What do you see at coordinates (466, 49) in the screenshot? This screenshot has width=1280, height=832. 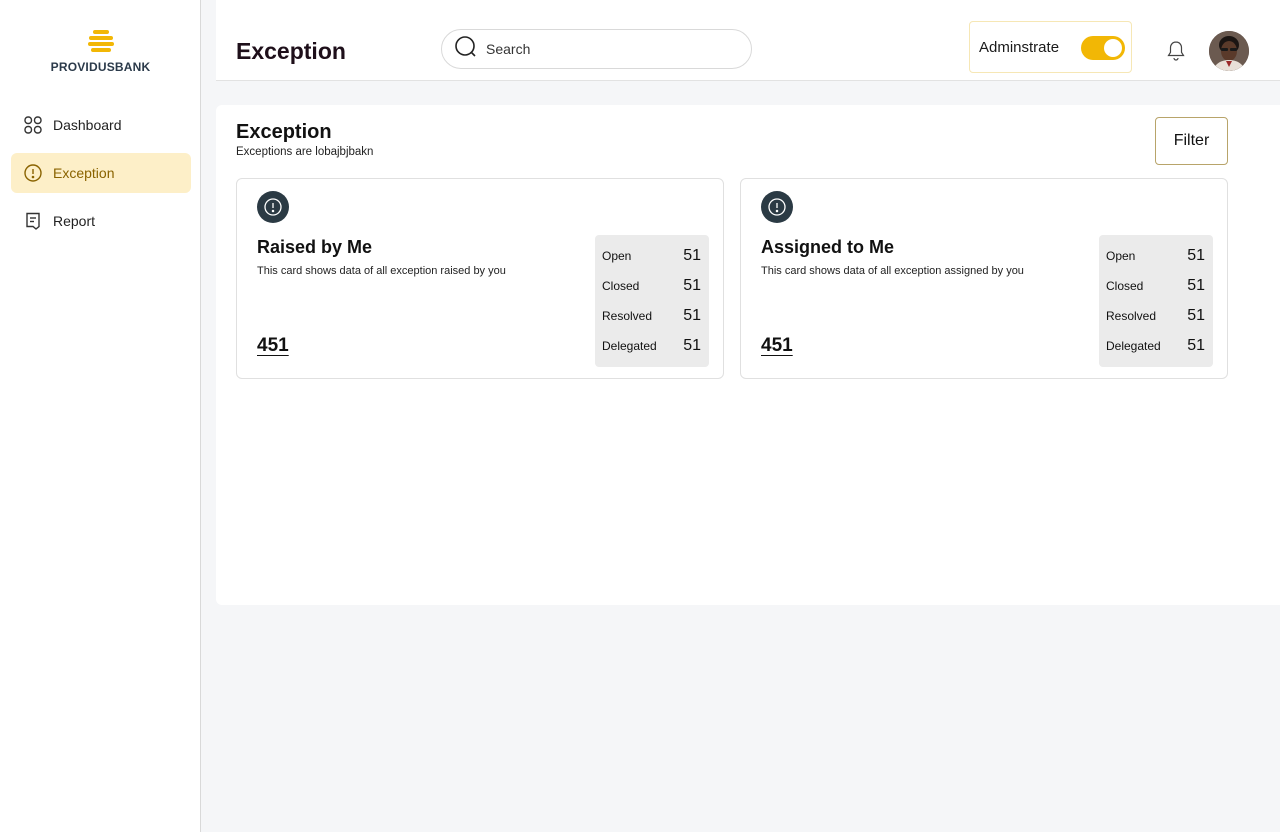 I see `search-icon` at bounding box center [466, 49].